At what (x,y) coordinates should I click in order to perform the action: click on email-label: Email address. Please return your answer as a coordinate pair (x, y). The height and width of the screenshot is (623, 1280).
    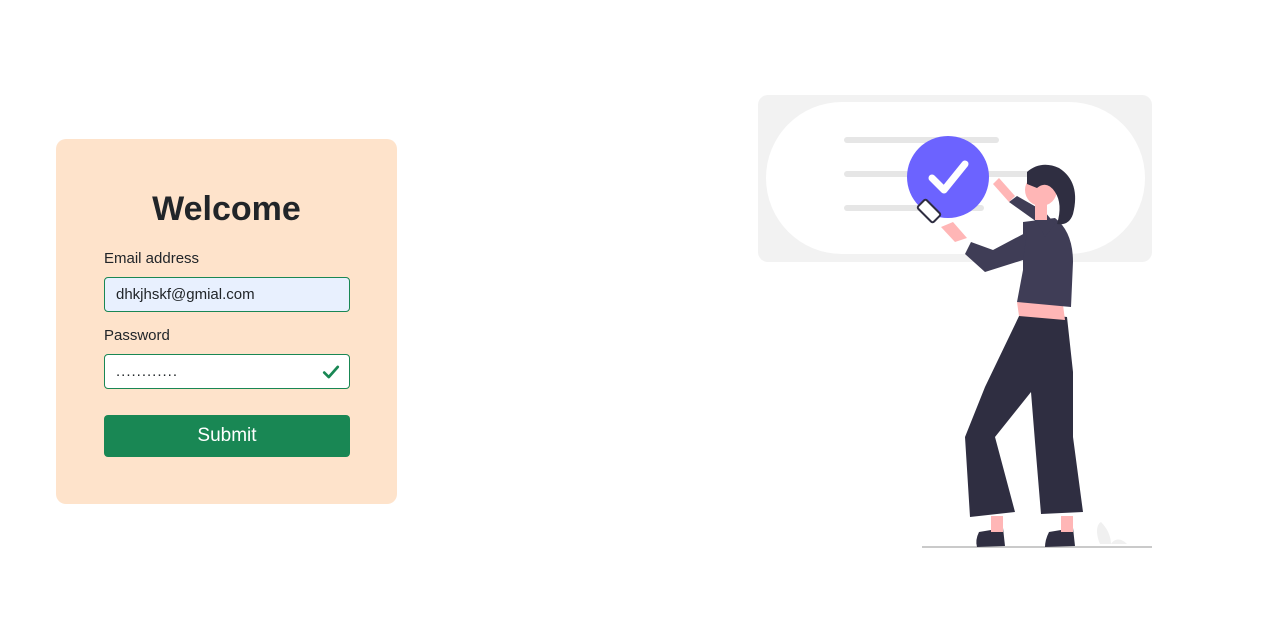
    Looking at the image, I should click on (152, 258).